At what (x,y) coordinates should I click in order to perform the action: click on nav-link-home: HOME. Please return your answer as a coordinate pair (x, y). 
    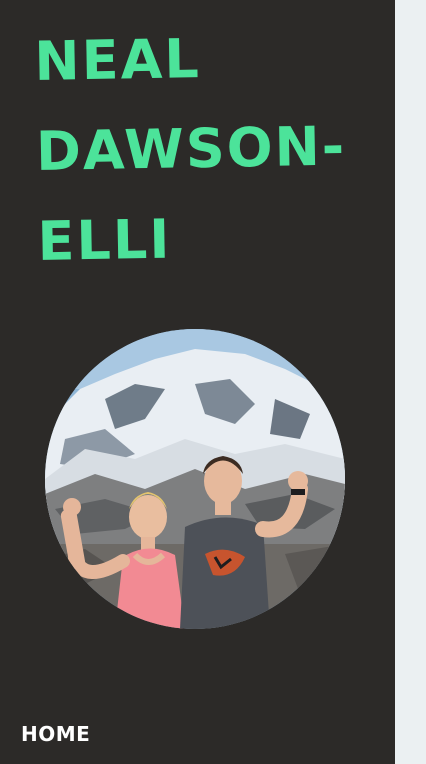
    Looking at the image, I should click on (55, 734).